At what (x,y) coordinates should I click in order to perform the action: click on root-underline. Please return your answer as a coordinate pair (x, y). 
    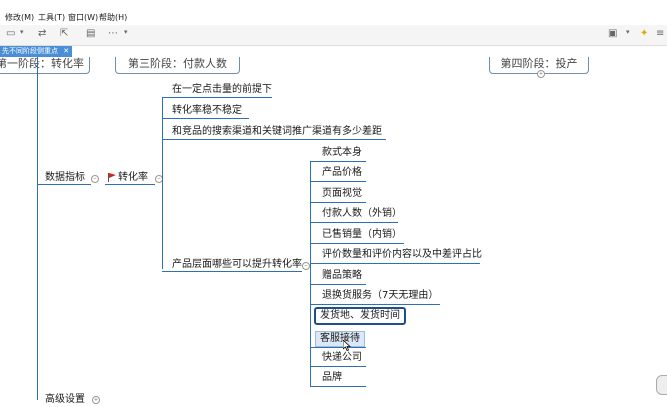
    Looking at the image, I should click on (64, 184).